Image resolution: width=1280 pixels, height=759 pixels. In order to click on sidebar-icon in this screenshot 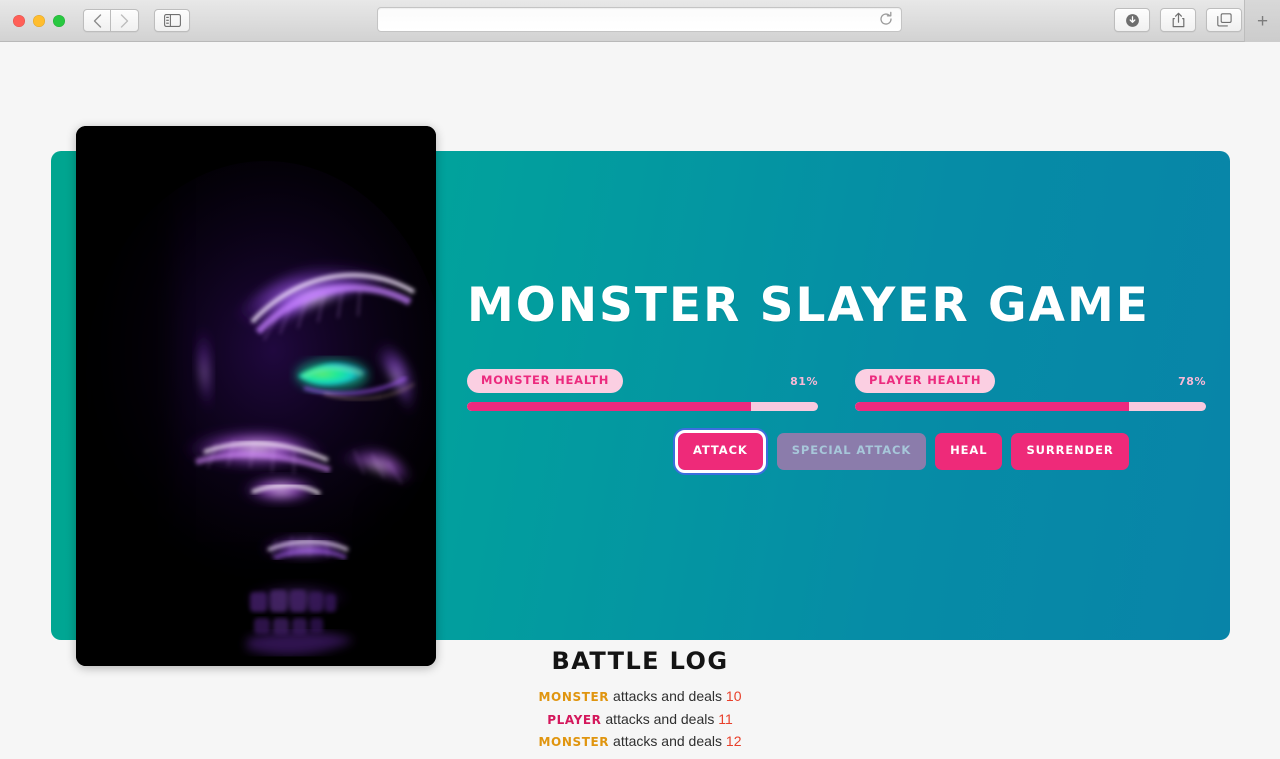, I will do `click(172, 20)`.